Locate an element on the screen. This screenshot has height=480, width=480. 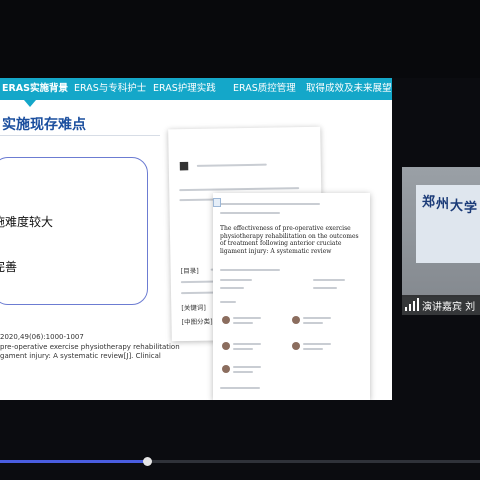
sign-glyph: 学 is located at coordinates (471, 208).